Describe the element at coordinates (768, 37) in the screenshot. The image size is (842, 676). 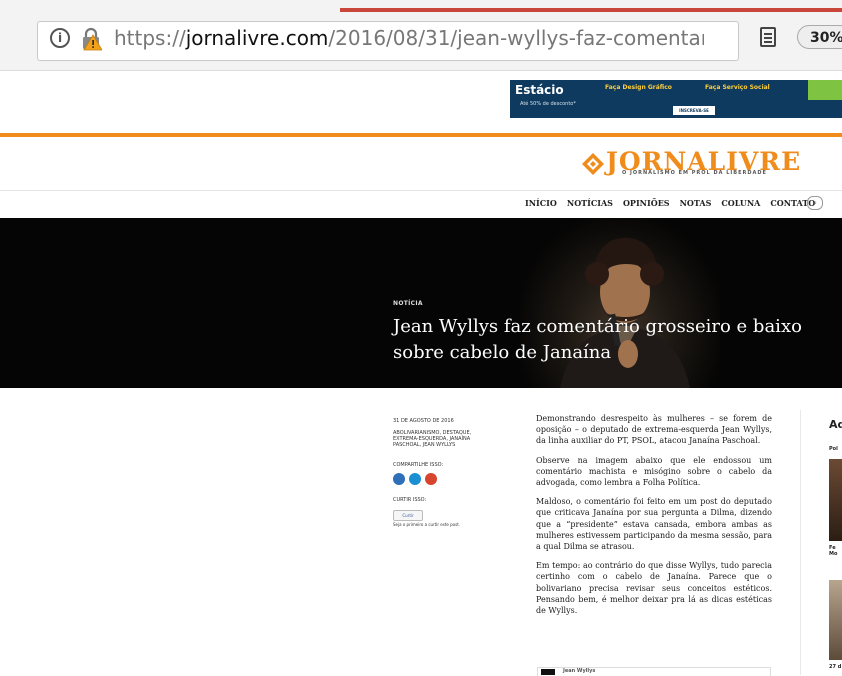
I see `reader-view-icon` at that location.